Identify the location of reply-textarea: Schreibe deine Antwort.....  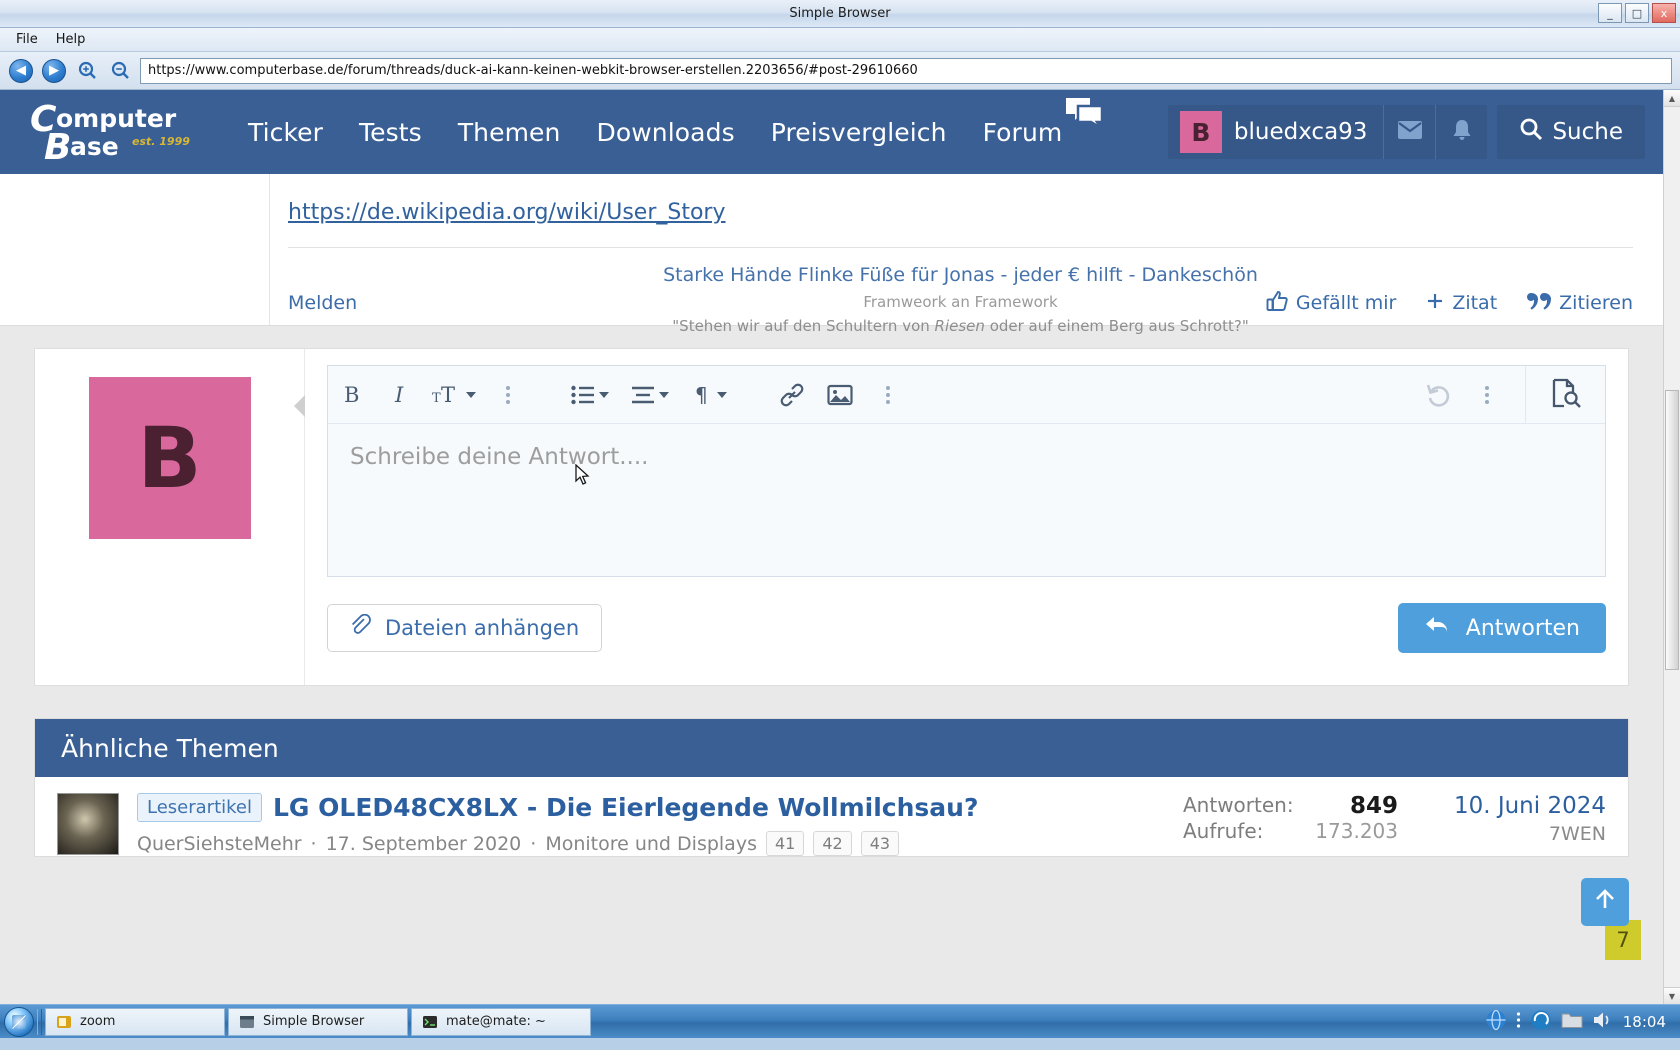
(966, 500).